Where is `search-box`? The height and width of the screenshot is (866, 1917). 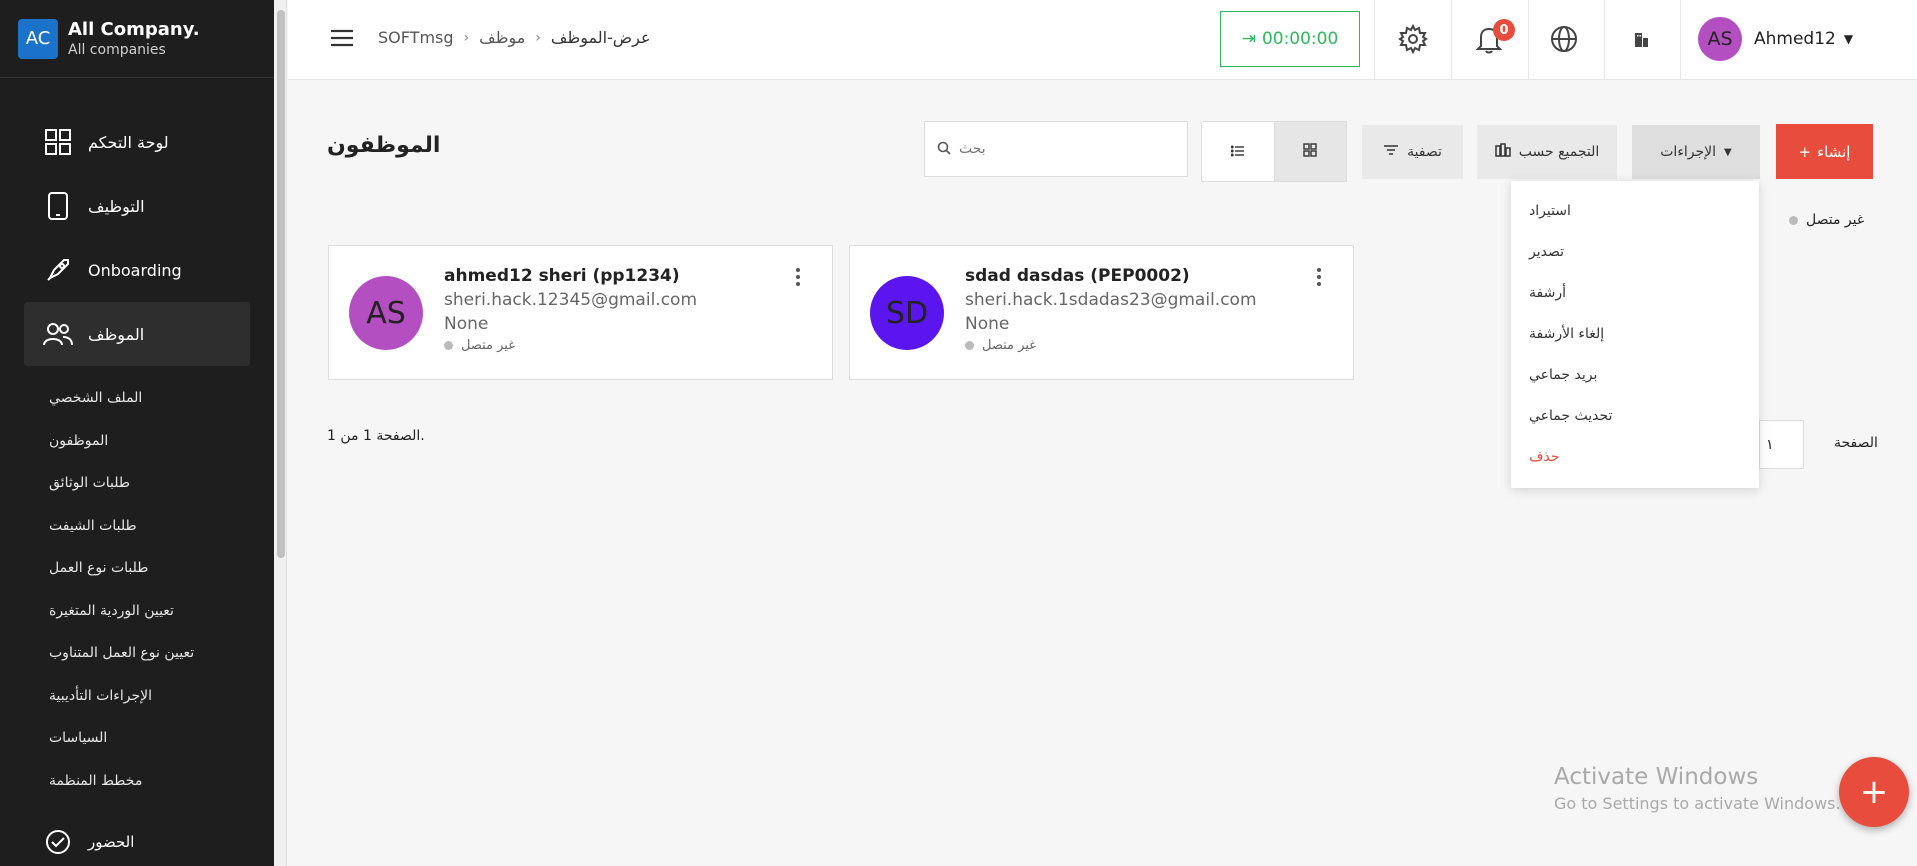
search-box is located at coordinates (1056, 149).